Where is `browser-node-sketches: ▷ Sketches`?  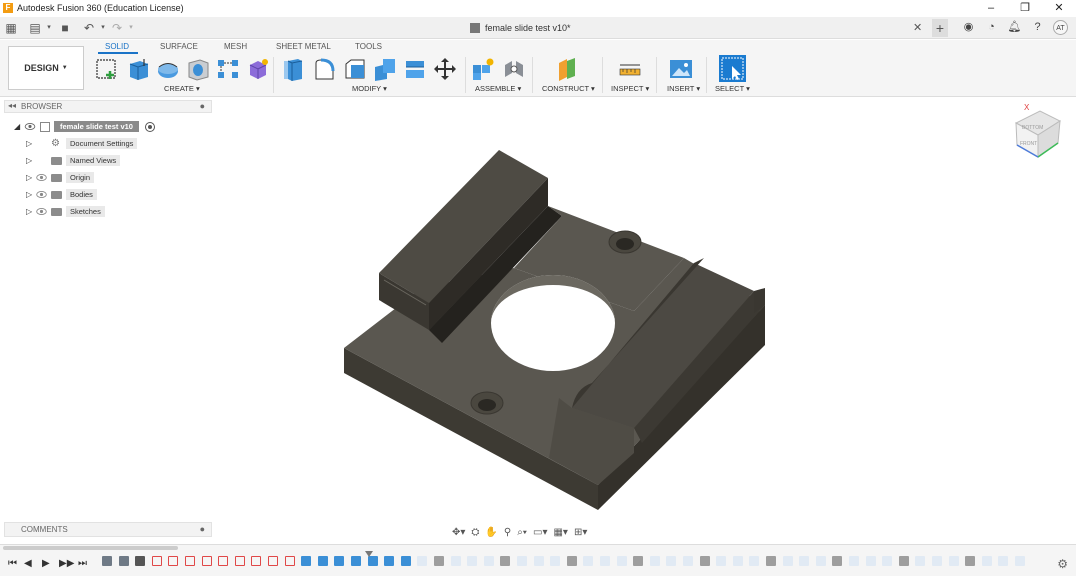
browser-node-sketches: ▷ Sketches is located at coordinates (65, 211).